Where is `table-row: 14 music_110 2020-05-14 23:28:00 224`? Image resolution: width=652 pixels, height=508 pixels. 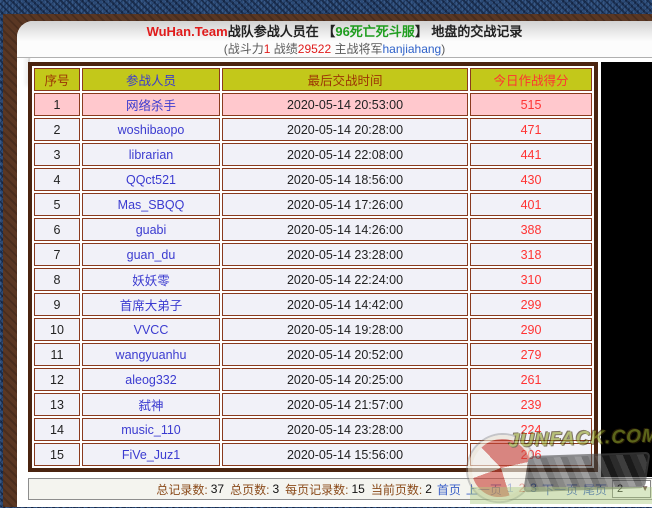
table-row: 14 music_110 2020-05-14 23:28:00 224 is located at coordinates (313, 429).